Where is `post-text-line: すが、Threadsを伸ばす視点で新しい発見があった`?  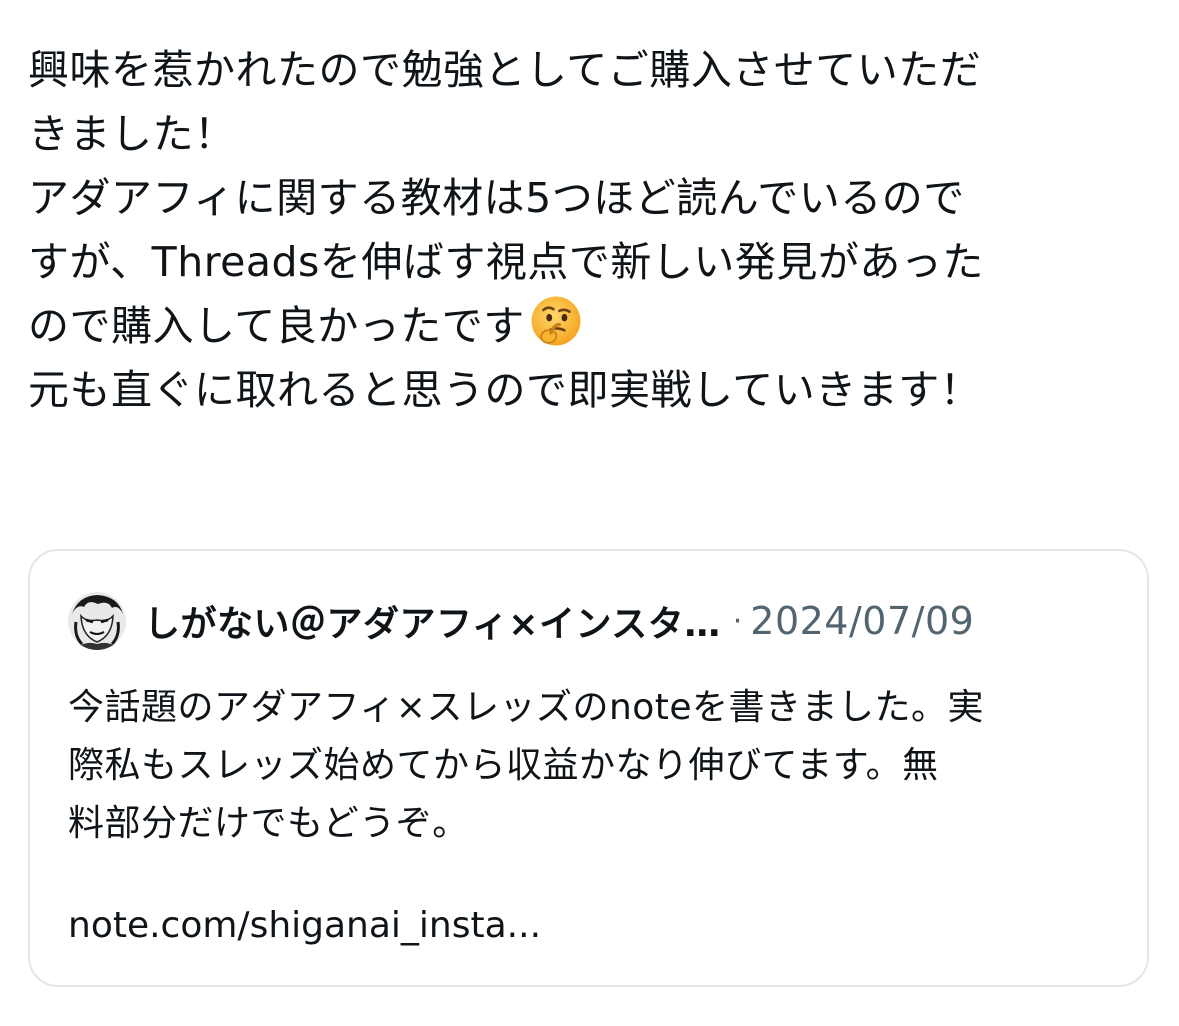
post-text-line: すが、Threadsを伸ばす視点で新しい発見があった is located at coordinates (506, 262).